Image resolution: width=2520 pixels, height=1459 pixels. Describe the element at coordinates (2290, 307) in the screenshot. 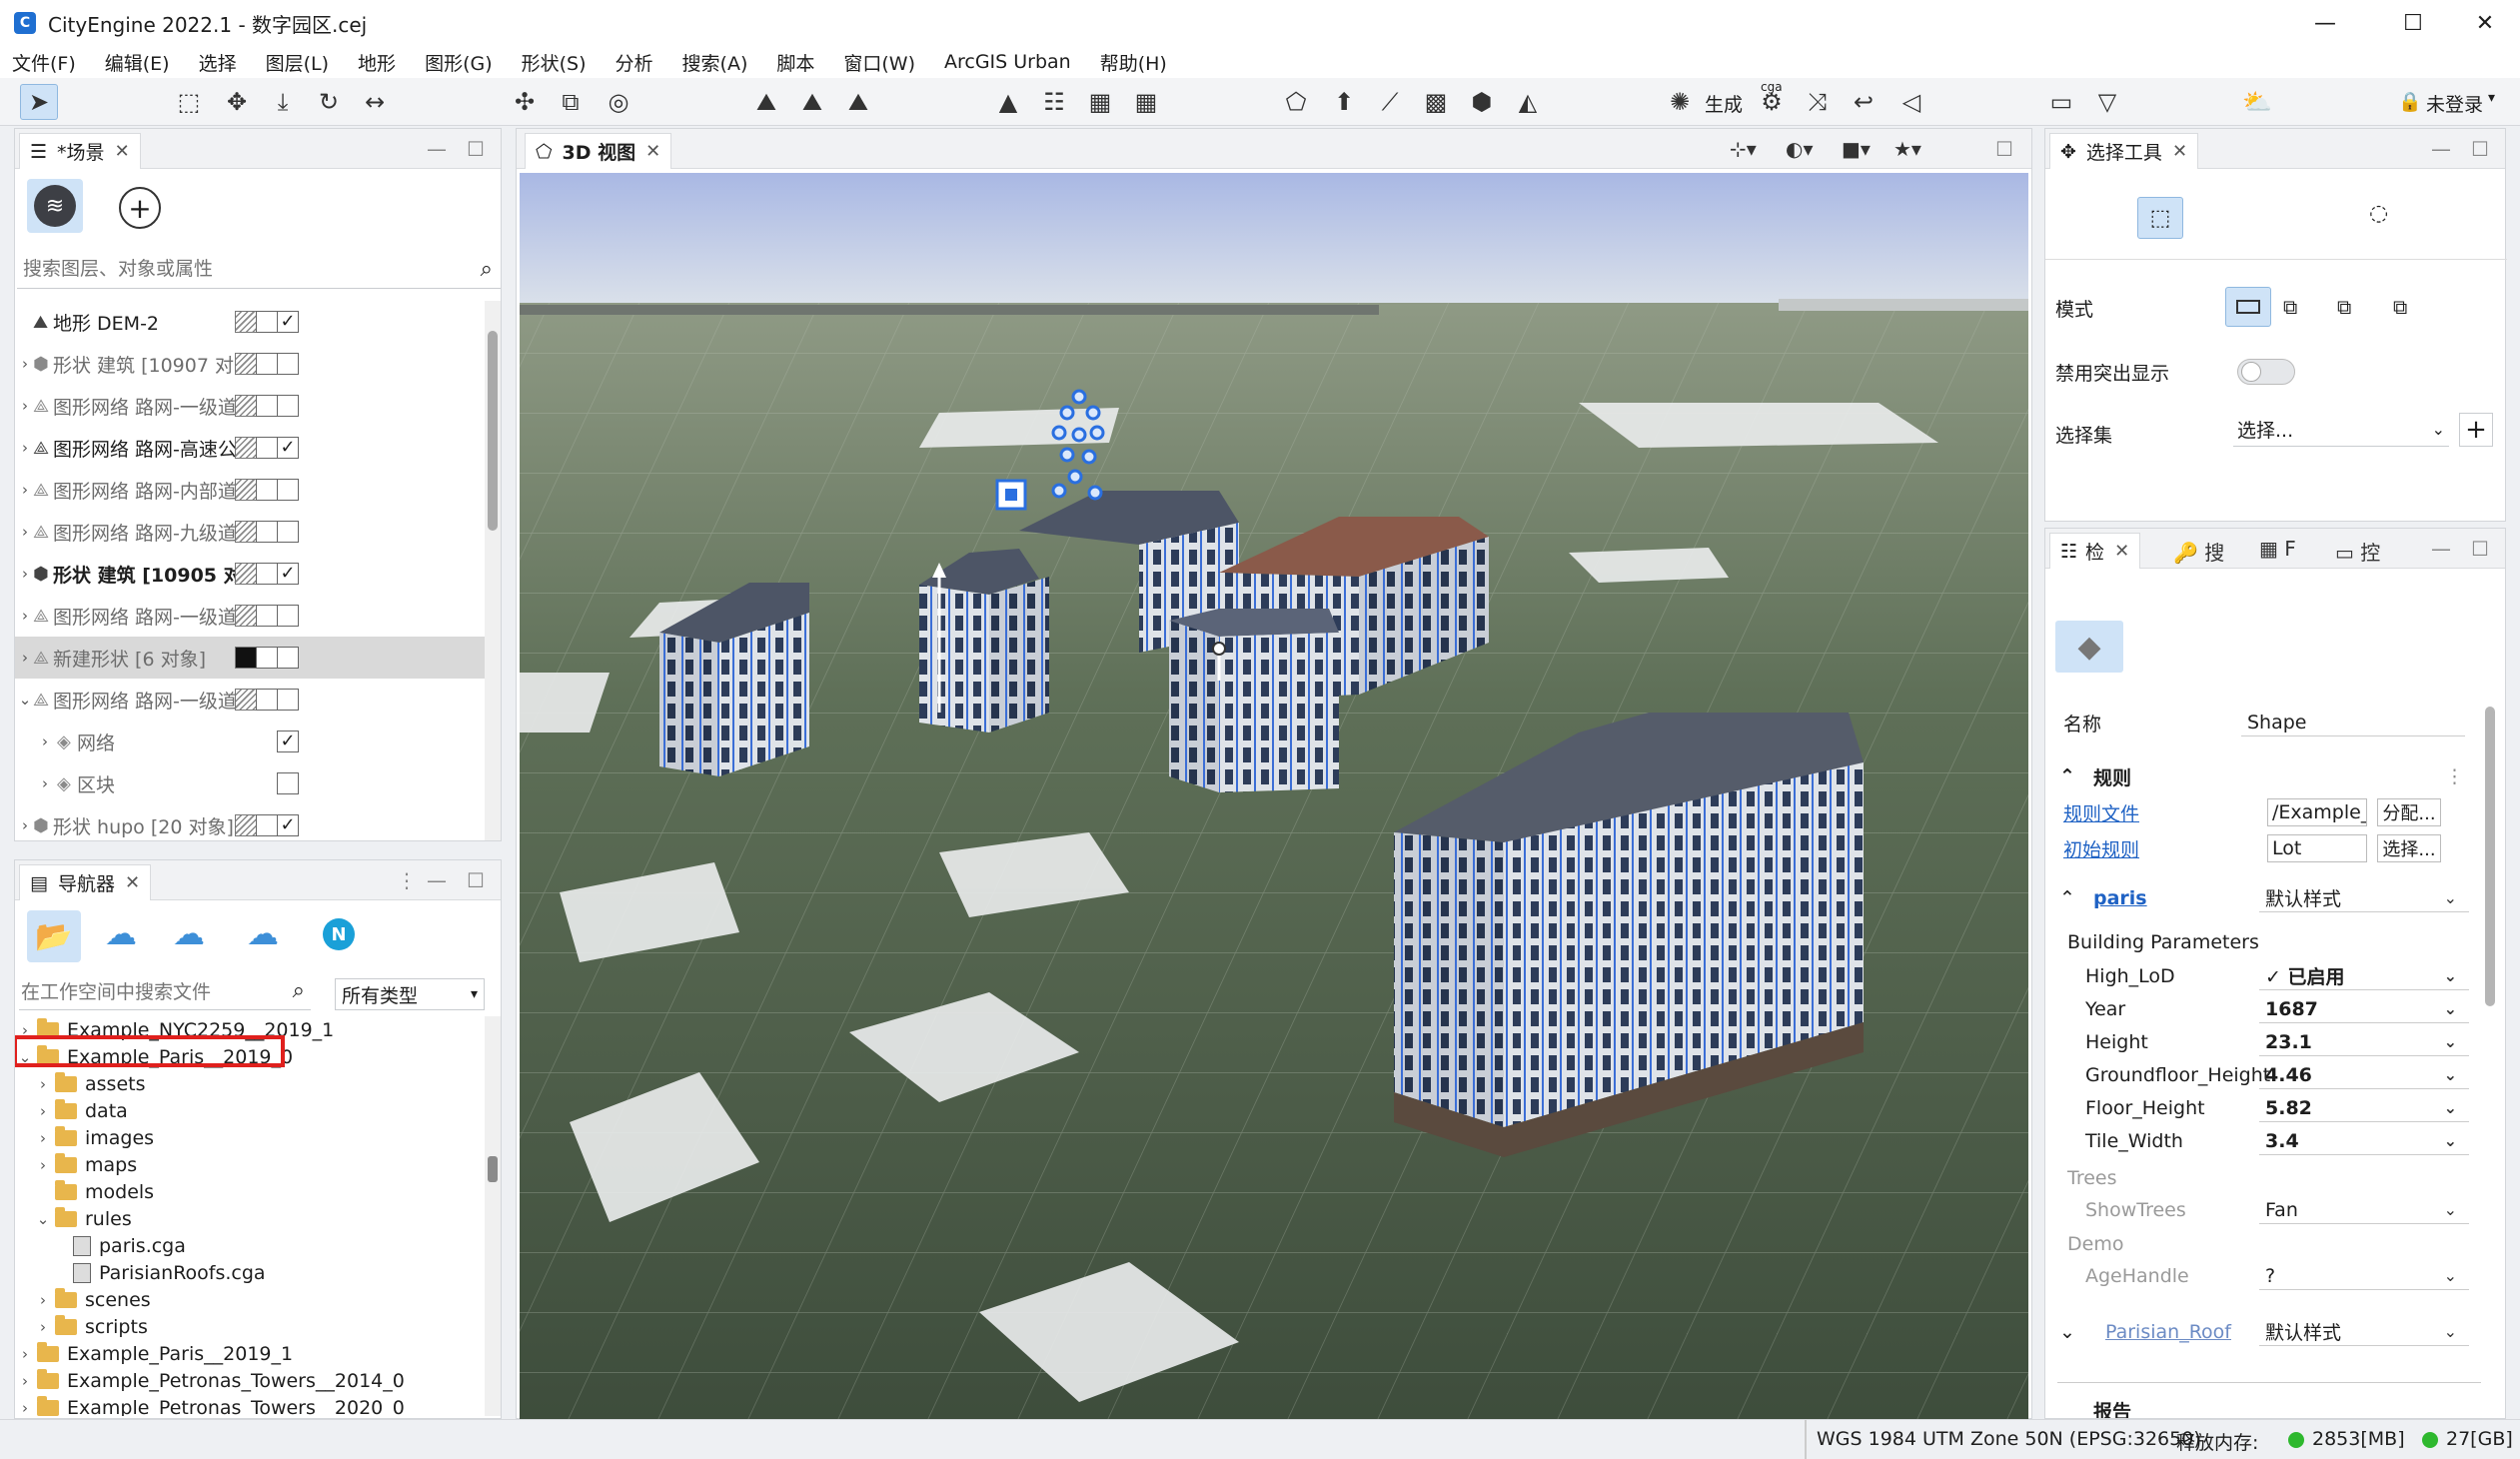

I see `mode-add-icon: ⧉` at that location.